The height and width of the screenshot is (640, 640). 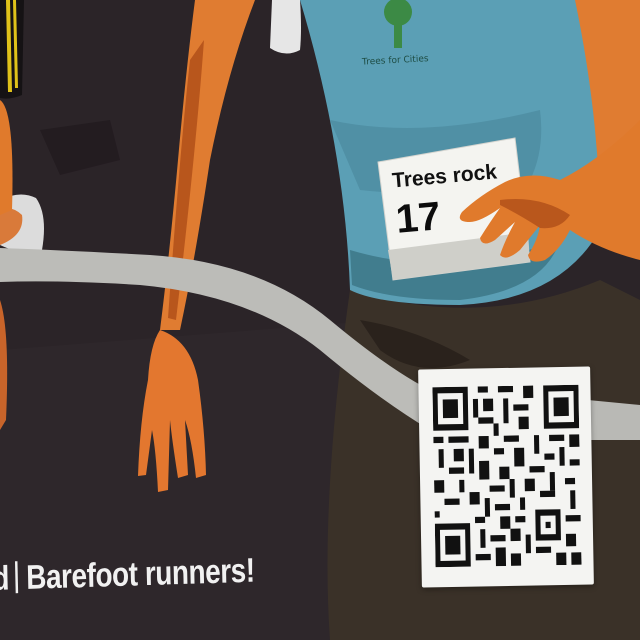 What do you see at coordinates (418, 218) in the screenshot?
I see `bib-number: 17` at bounding box center [418, 218].